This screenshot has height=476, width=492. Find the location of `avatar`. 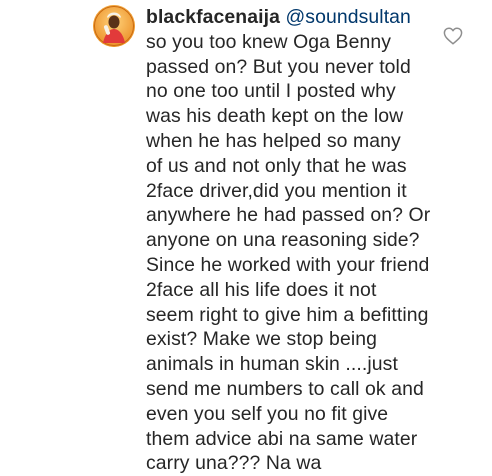

avatar is located at coordinates (114, 26).